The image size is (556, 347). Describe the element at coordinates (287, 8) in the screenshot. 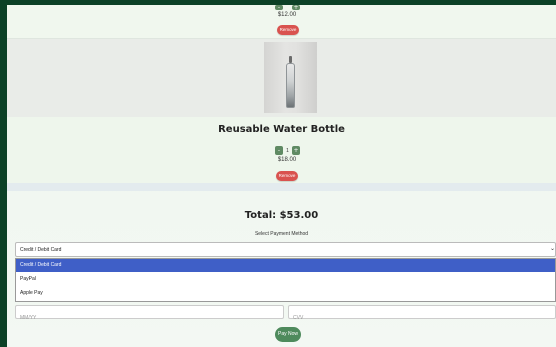

I see `quantity-stepper: - +` at that location.